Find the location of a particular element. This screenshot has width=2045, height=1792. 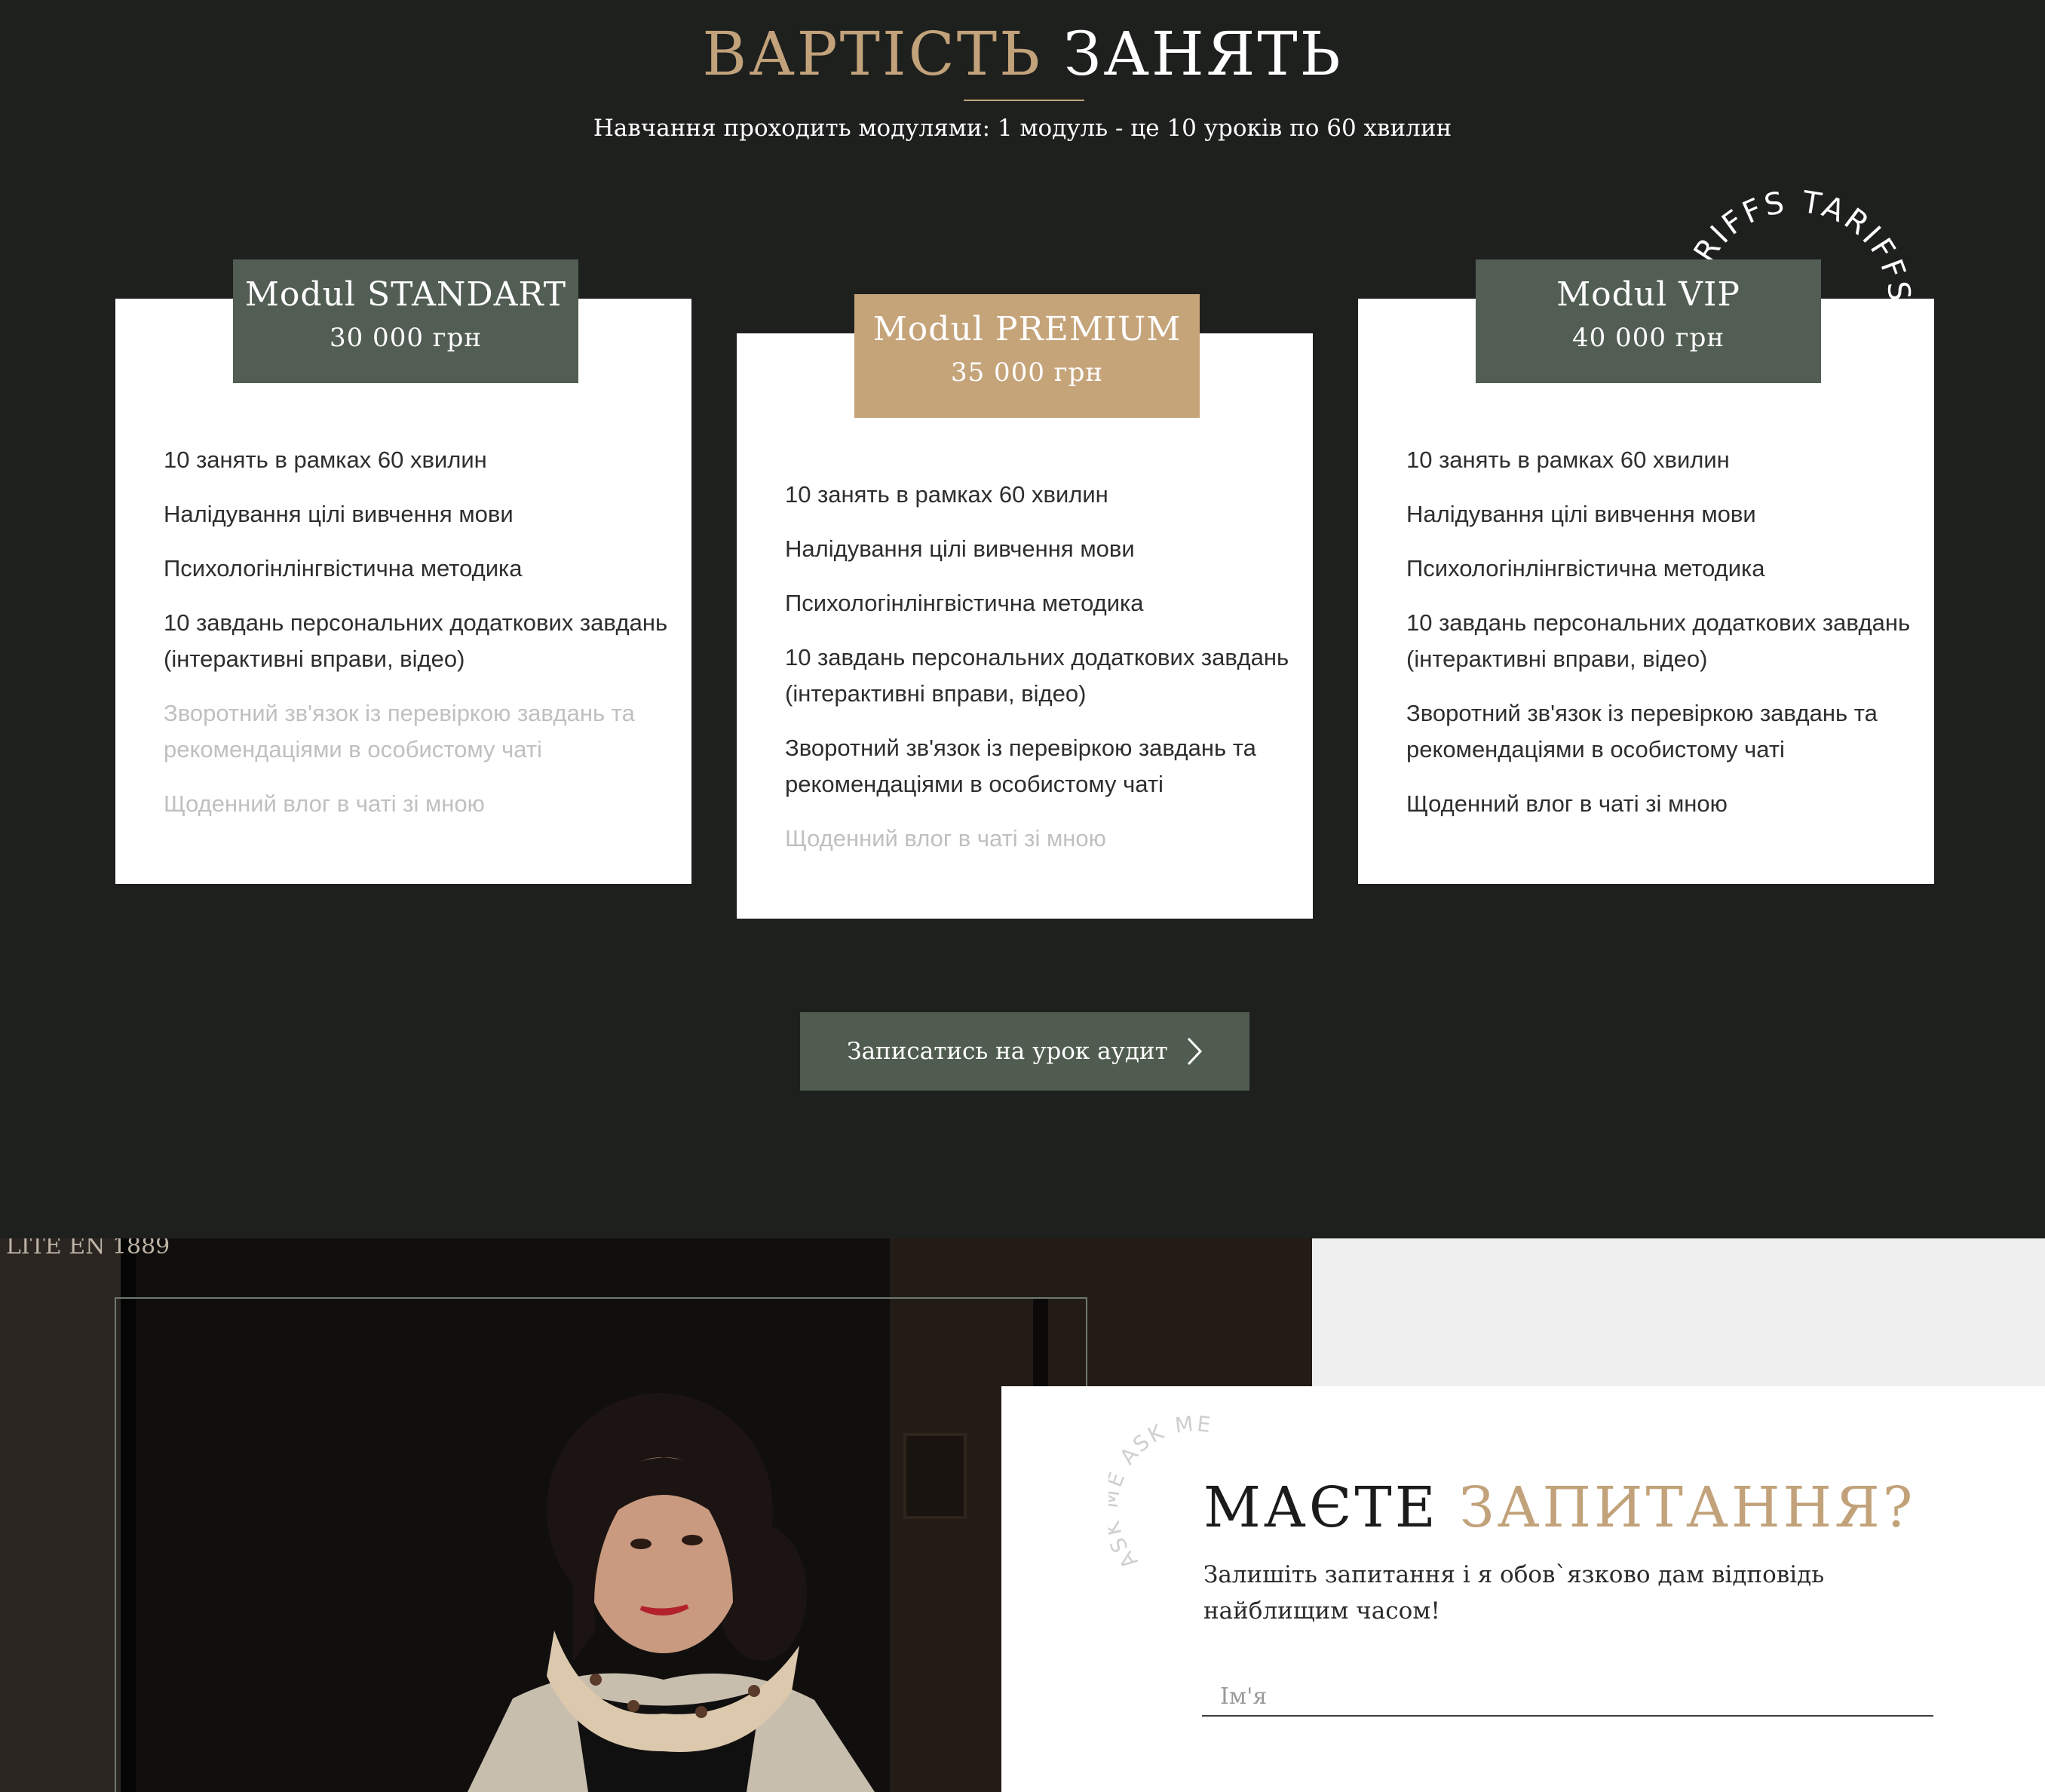

book-audit-lesson-label: Записатись на урок аудит is located at coordinates (1007, 1052).